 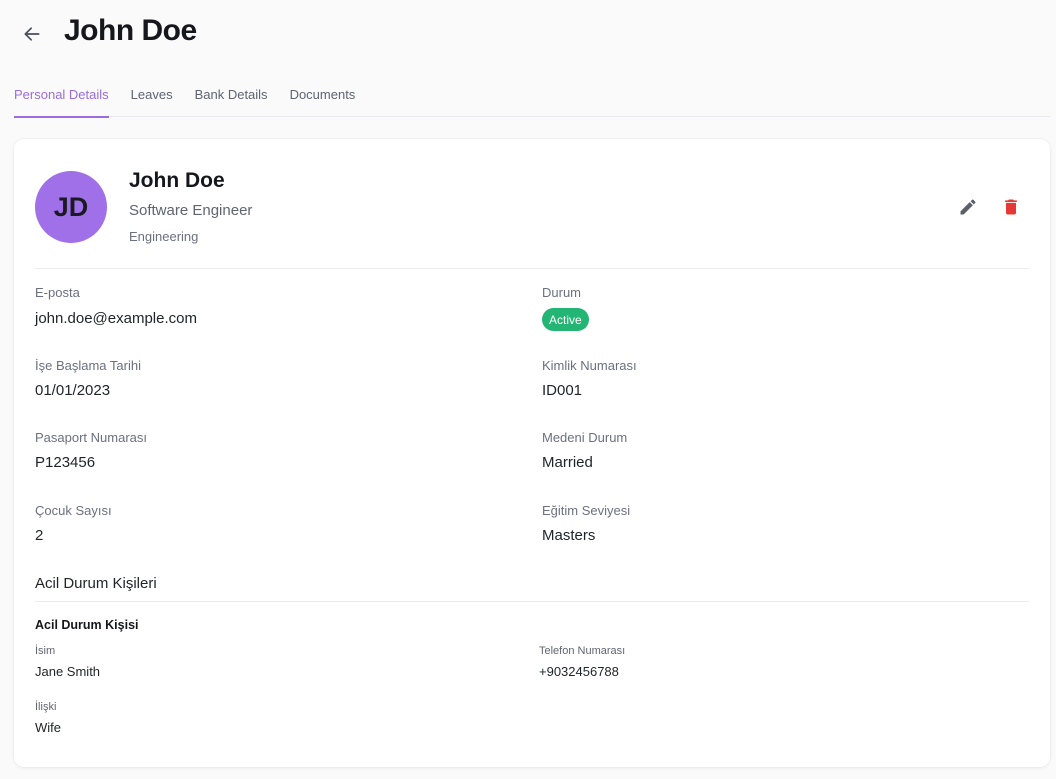 What do you see at coordinates (586, 510) in the screenshot?
I see `education-label: Eğitim Seviyesi` at bounding box center [586, 510].